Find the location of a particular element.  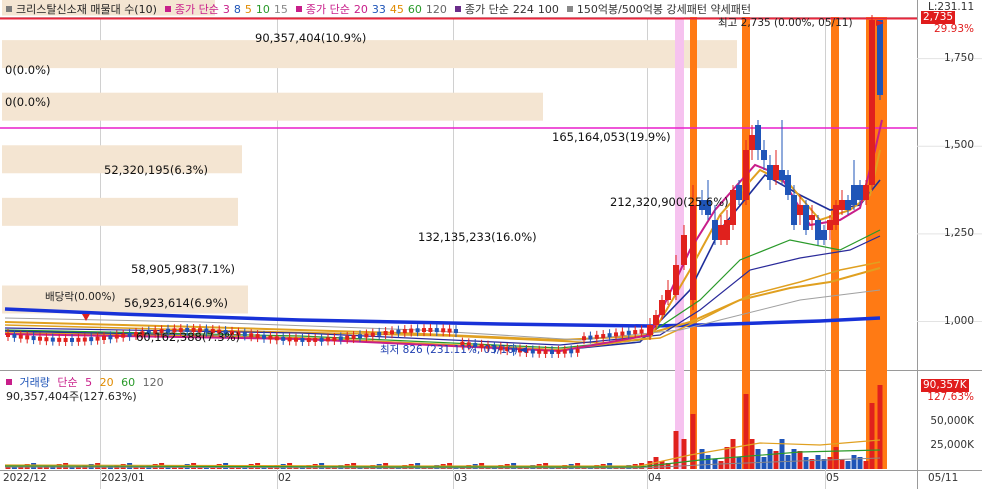

price-tick-label: 1,250 is located at coordinates (958, 232).